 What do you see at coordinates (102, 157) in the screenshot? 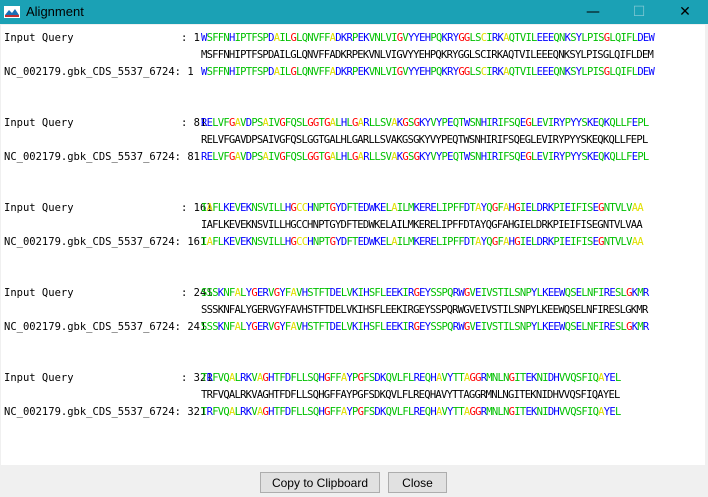
I see `subject-label: NC_002179.gbk_CDS_5537_6724: 81` at bounding box center [102, 157].